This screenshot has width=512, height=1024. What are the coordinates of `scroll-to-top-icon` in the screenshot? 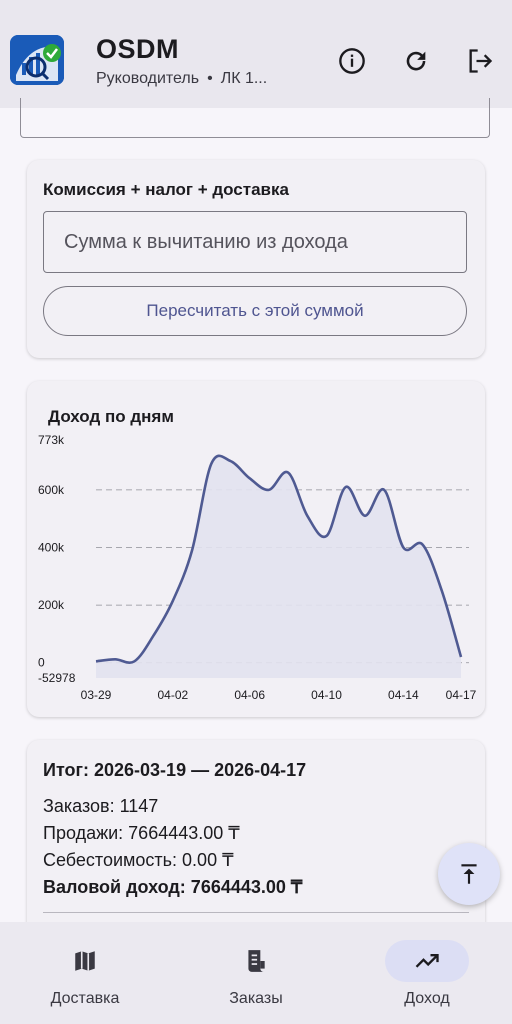 It's located at (469, 874).